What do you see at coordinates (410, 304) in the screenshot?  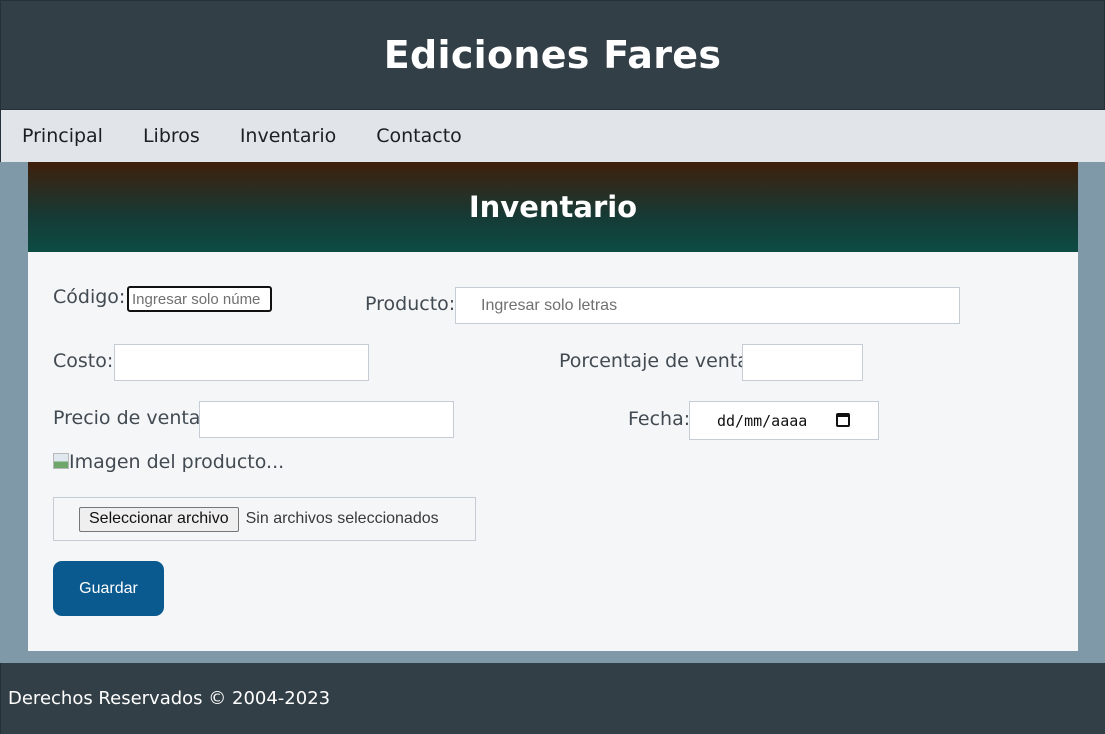 I see `producto-label: Producto:` at bounding box center [410, 304].